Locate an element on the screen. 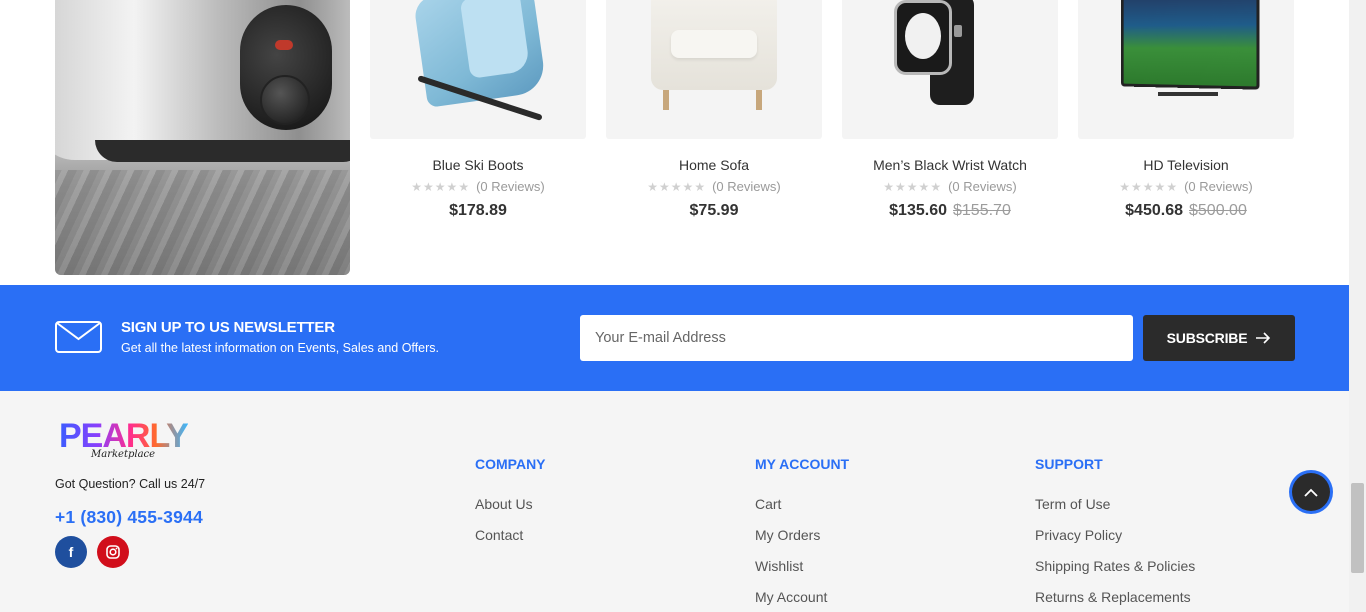  product-price: $75.99 is located at coordinates (714, 210).